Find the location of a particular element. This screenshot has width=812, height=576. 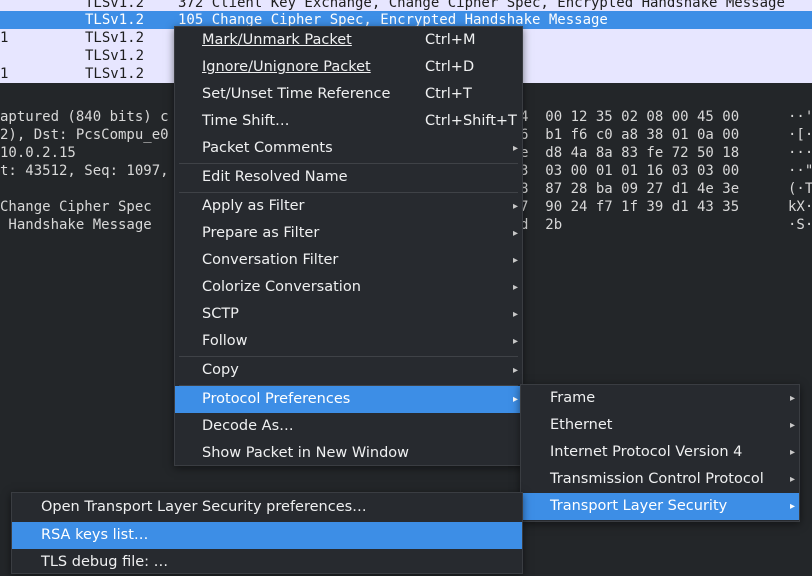

menu-item-edit-resolved-name: Edit Resolved Name is located at coordinates (348, 177).